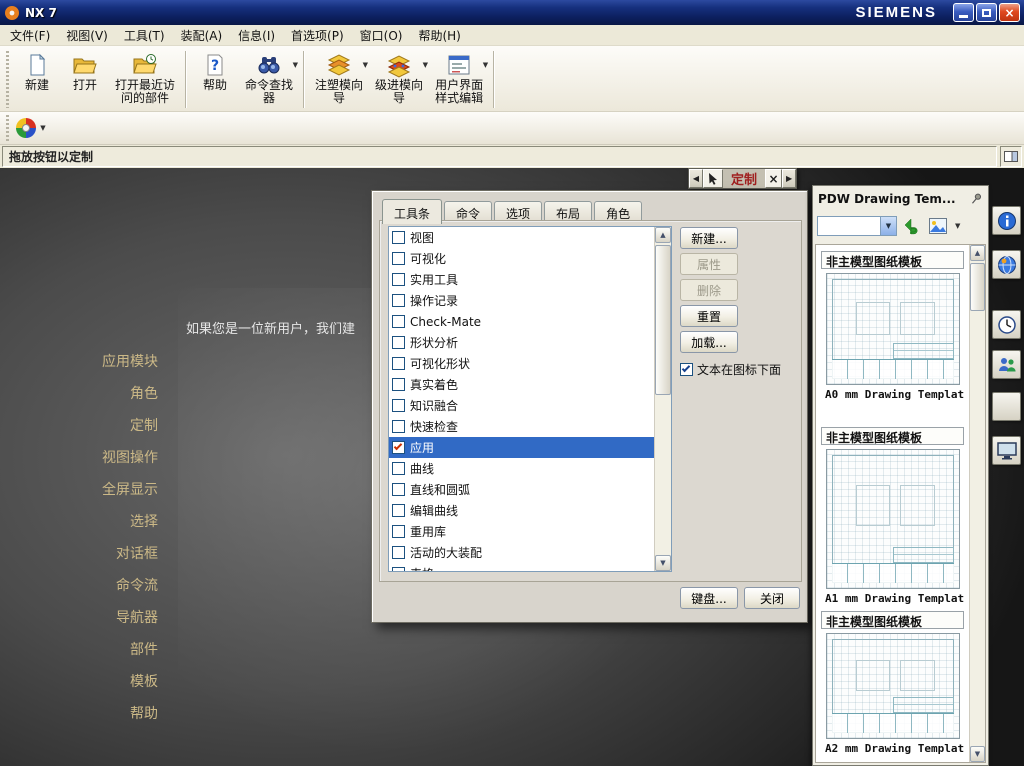  What do you see at coordinates (1011, 156) in the screenshot?
I see `dialog-rail-button` at bounding box center [1011, 156].